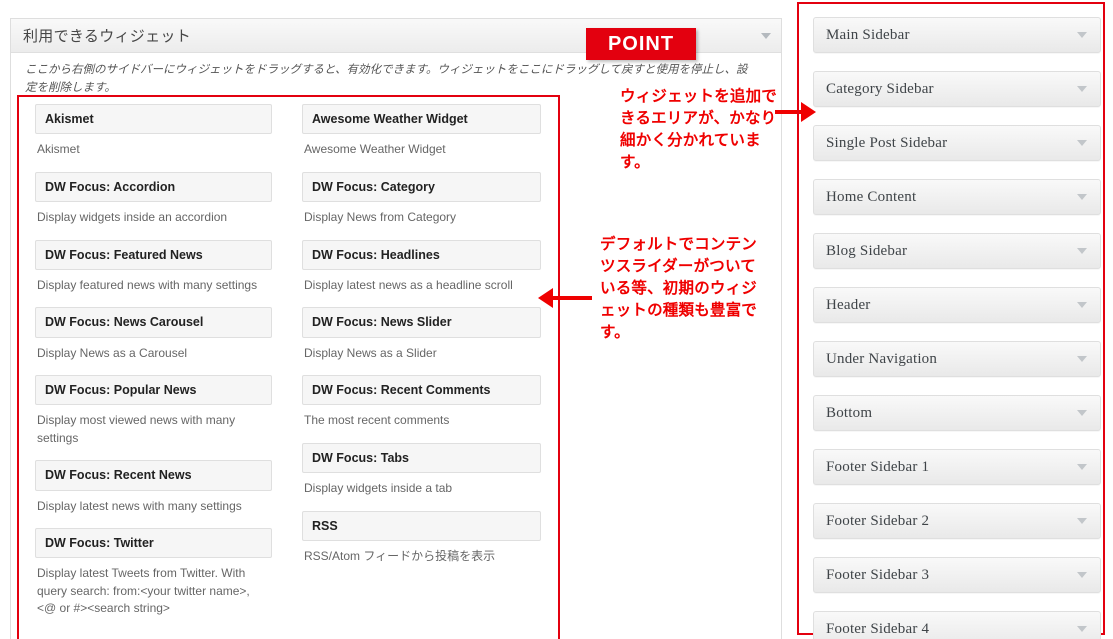 The height and width of the screenshot is (639, 1113). Describe the element at coordinates (375, 149) in the screenshot. I see `widget-description: Awesome Weather Widget` at that location.